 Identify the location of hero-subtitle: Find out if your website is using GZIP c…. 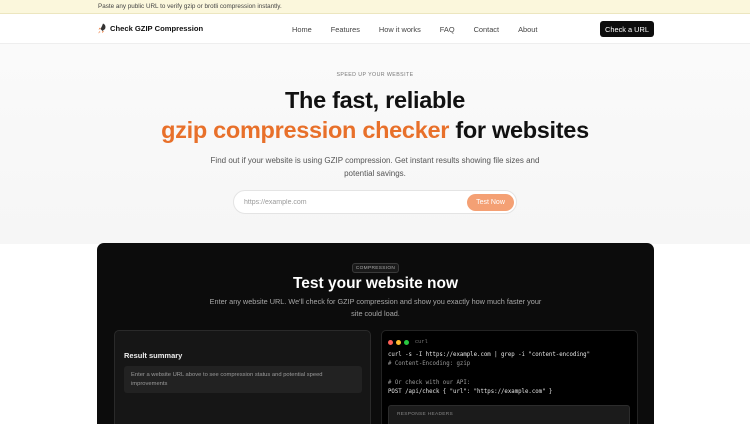
(375, 167).